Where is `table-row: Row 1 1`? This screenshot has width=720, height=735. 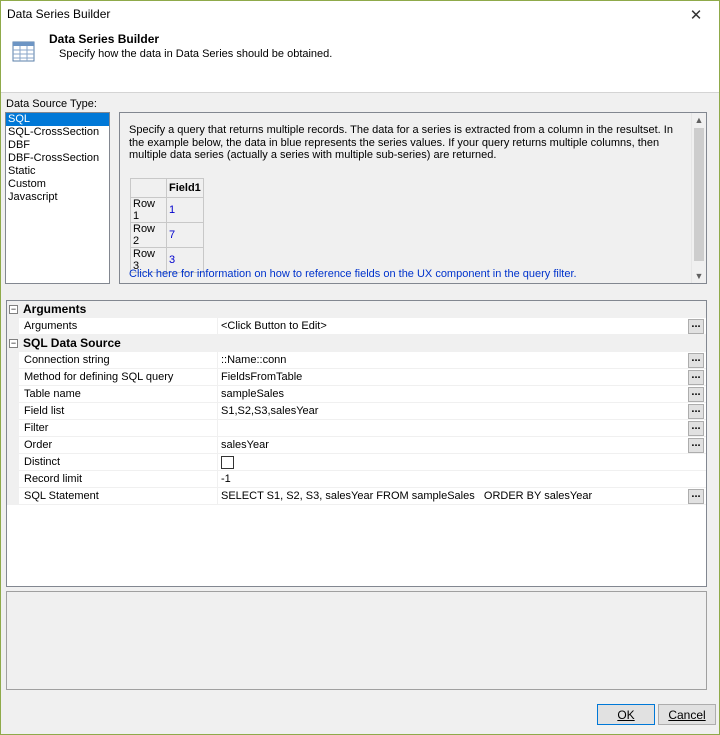 table-row: Row 1 1 is located at coordinates (167, 210).